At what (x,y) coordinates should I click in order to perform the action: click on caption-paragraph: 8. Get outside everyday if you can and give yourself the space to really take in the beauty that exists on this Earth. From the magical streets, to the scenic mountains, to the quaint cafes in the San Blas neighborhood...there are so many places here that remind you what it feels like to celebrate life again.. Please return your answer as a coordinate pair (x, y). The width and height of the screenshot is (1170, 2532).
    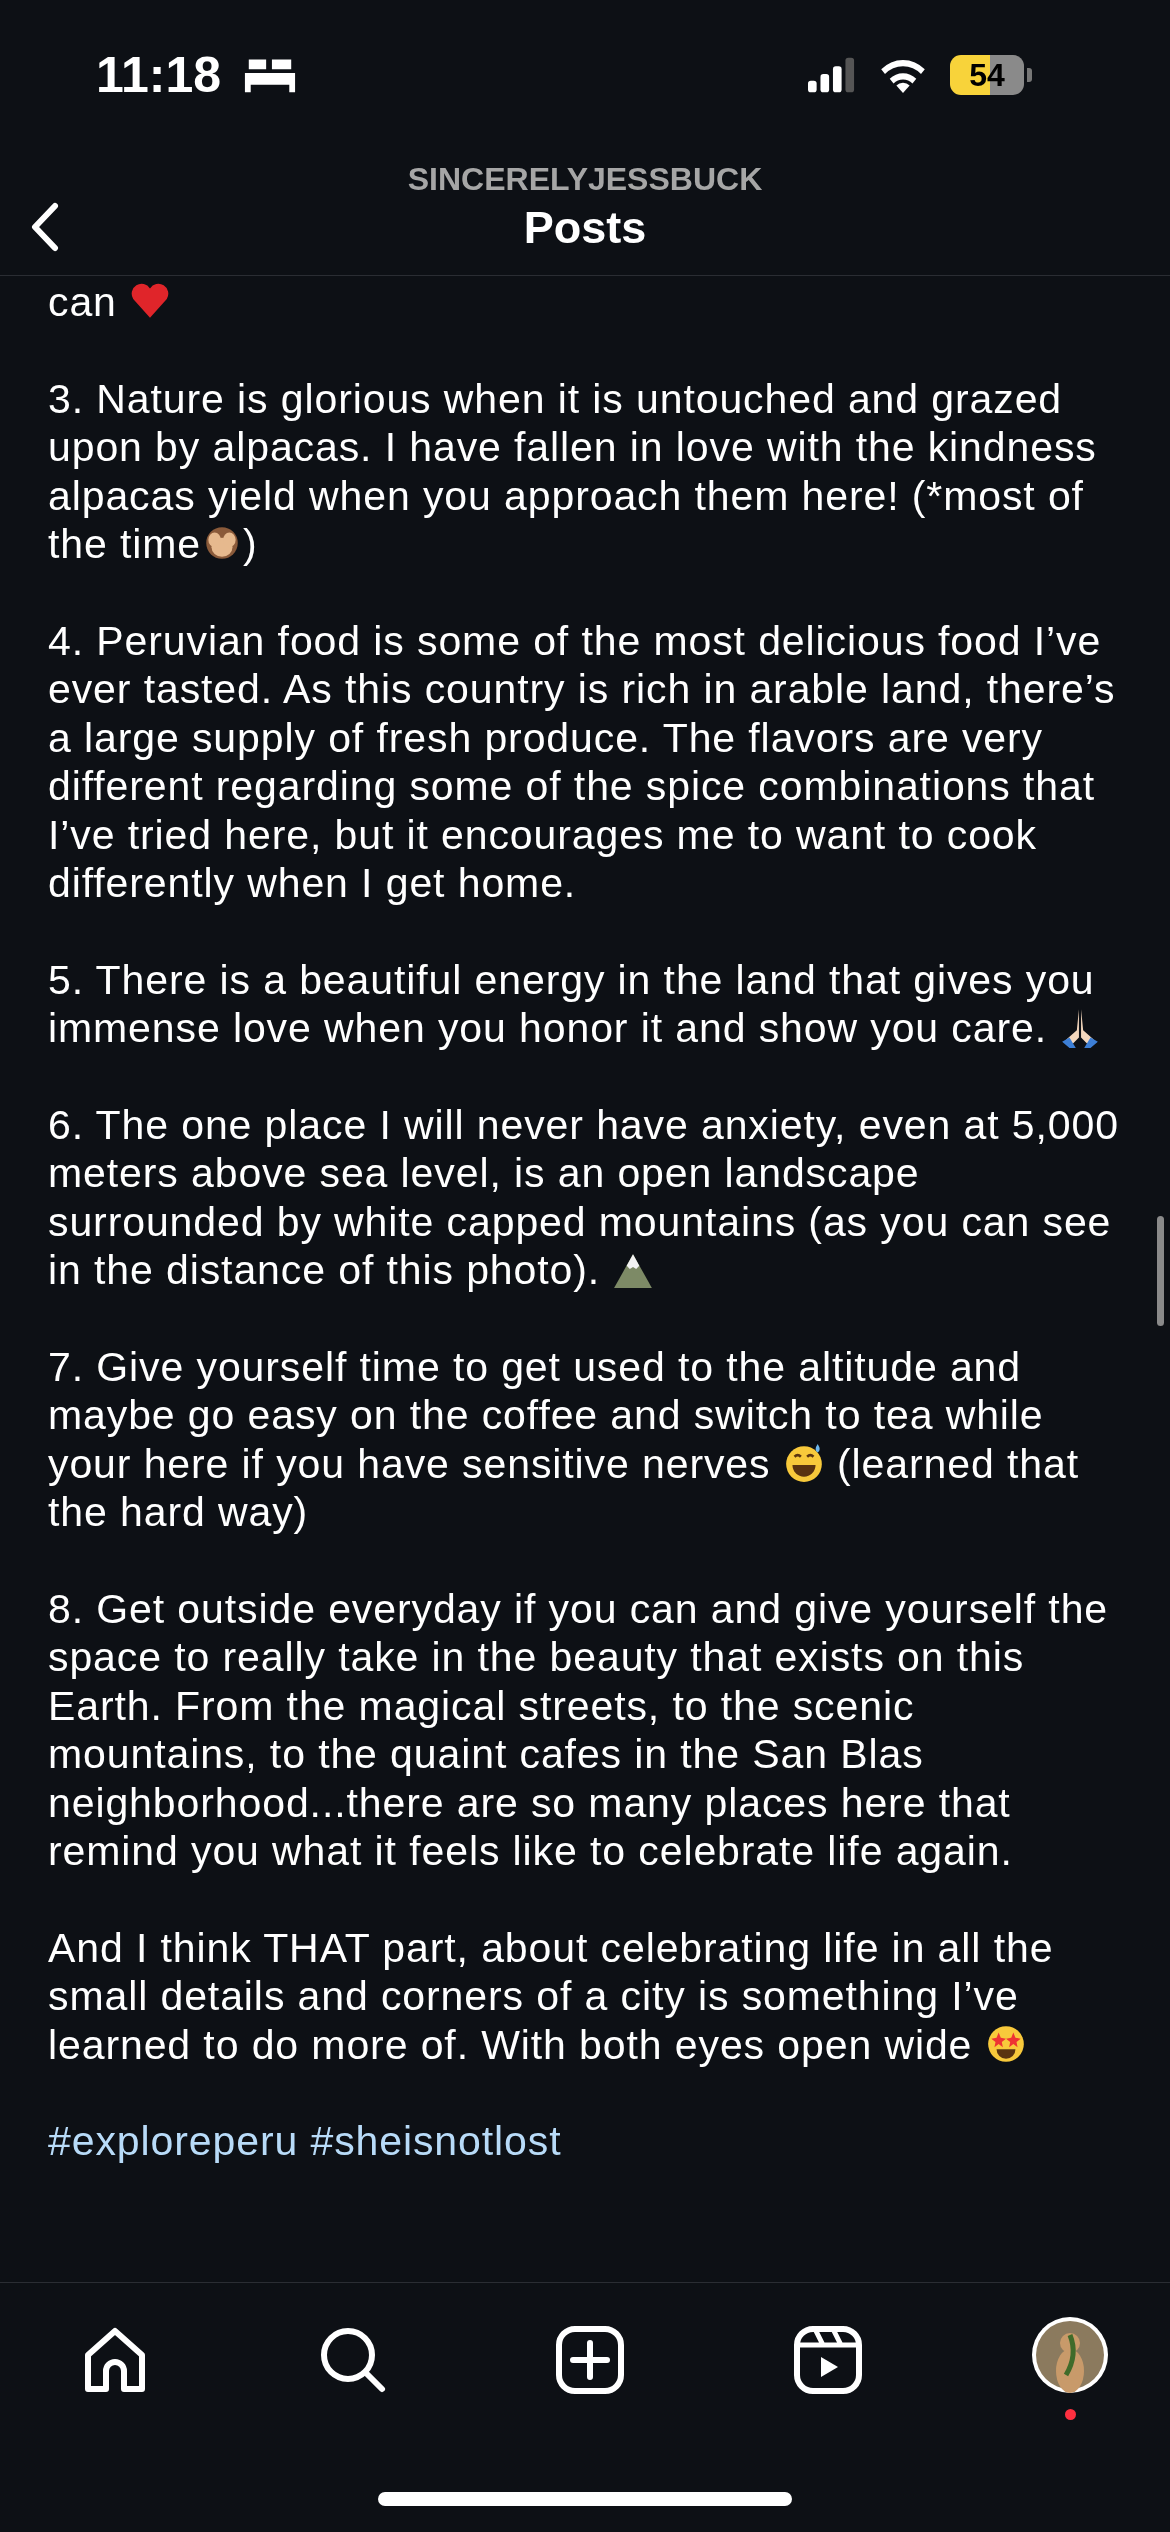
    Looking at the image, I should click on (579, 1730).